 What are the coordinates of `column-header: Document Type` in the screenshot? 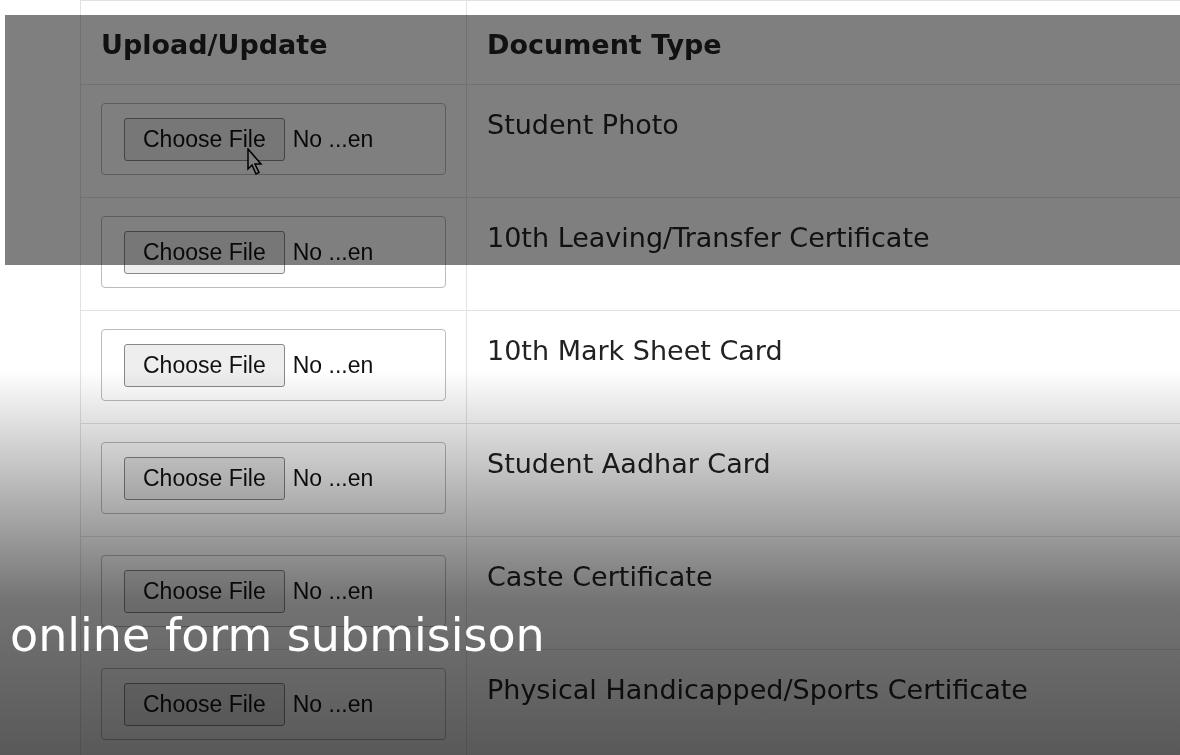 It's located at (823, 42).